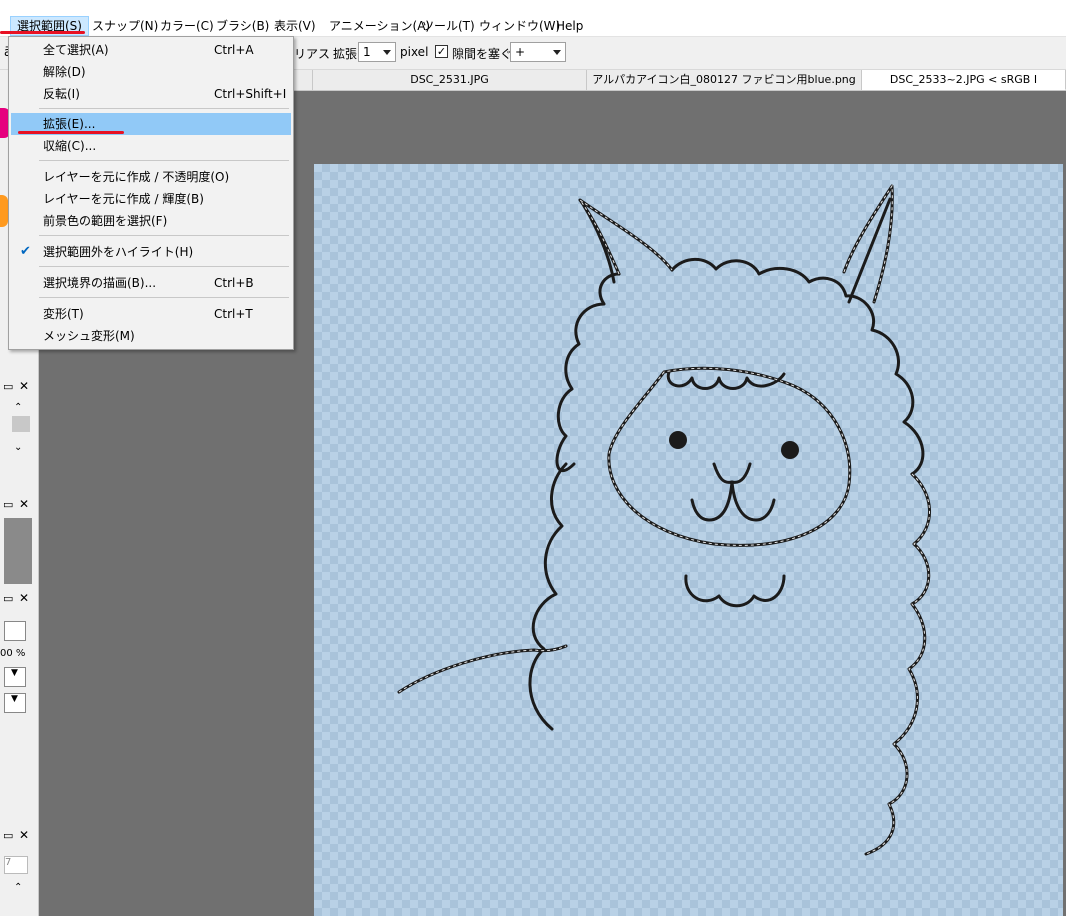 The image size is (1066, 916). Describe the element at coordinates (548, 596) in the screenshot. I see `body-left-outline` at that location.